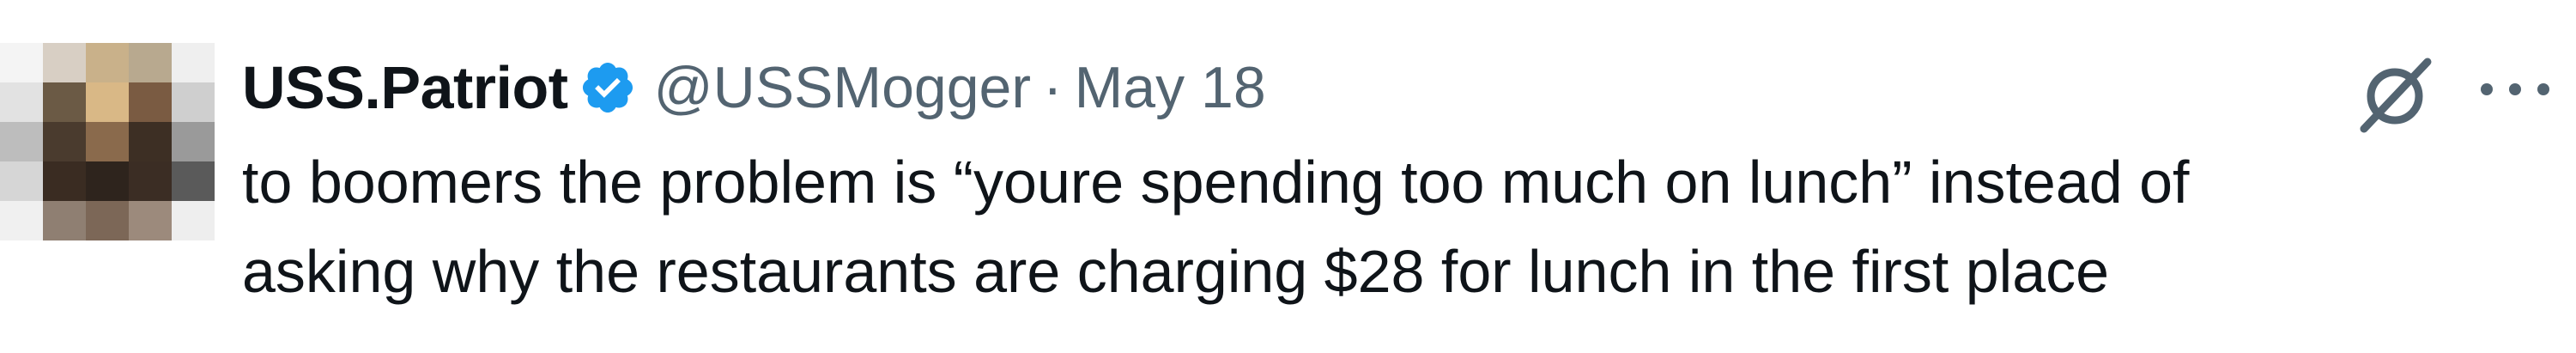 This screenshot has width=2576, height=353. I want to click on tweet-header: USS.Patriot @USSMogger · May 18, so click(754, 88).